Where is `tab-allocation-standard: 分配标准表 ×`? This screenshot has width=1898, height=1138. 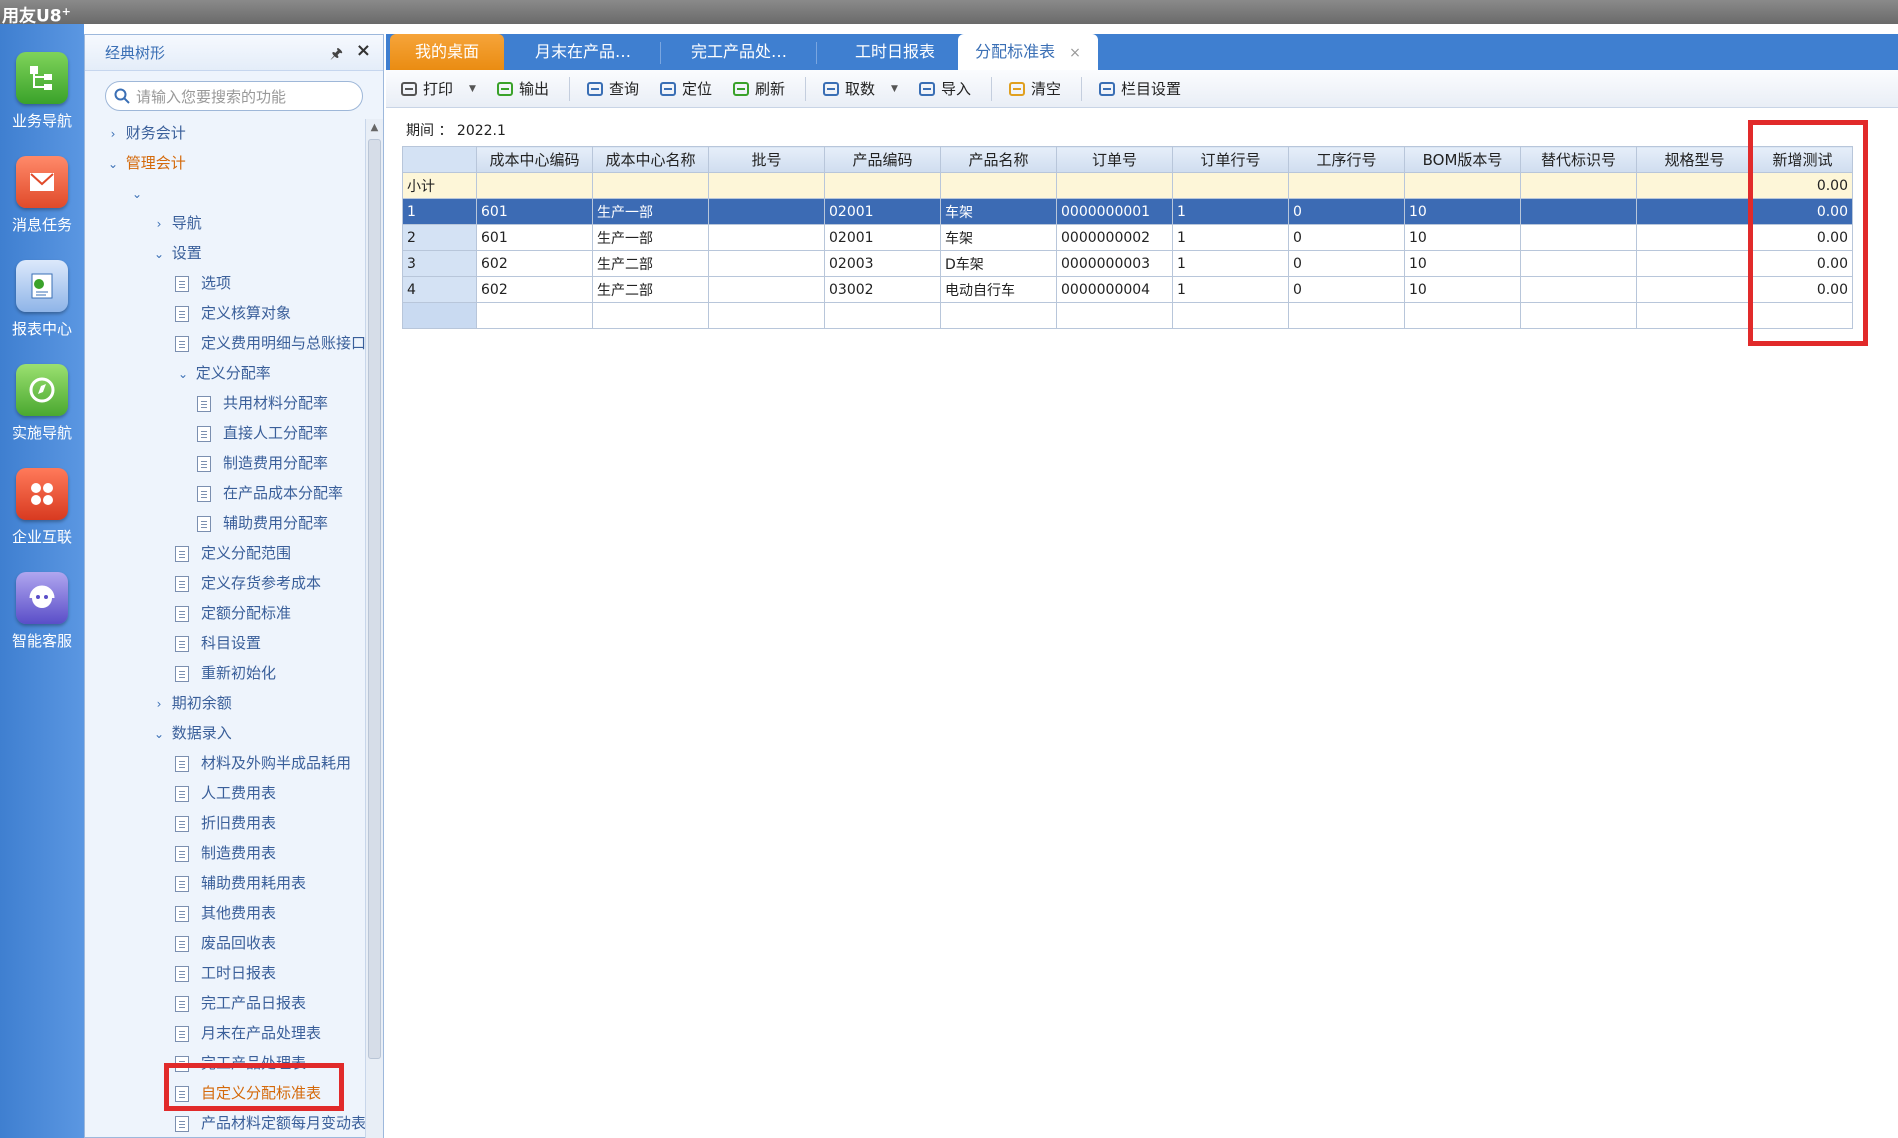 tab-allocation-standard: 分配标准表 × is located at coordinates (1028, 52).